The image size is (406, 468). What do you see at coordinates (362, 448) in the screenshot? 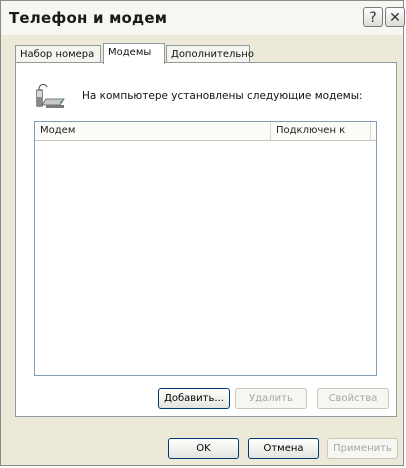
I see `apply-button: Применить` at bounding box center [362, 448].